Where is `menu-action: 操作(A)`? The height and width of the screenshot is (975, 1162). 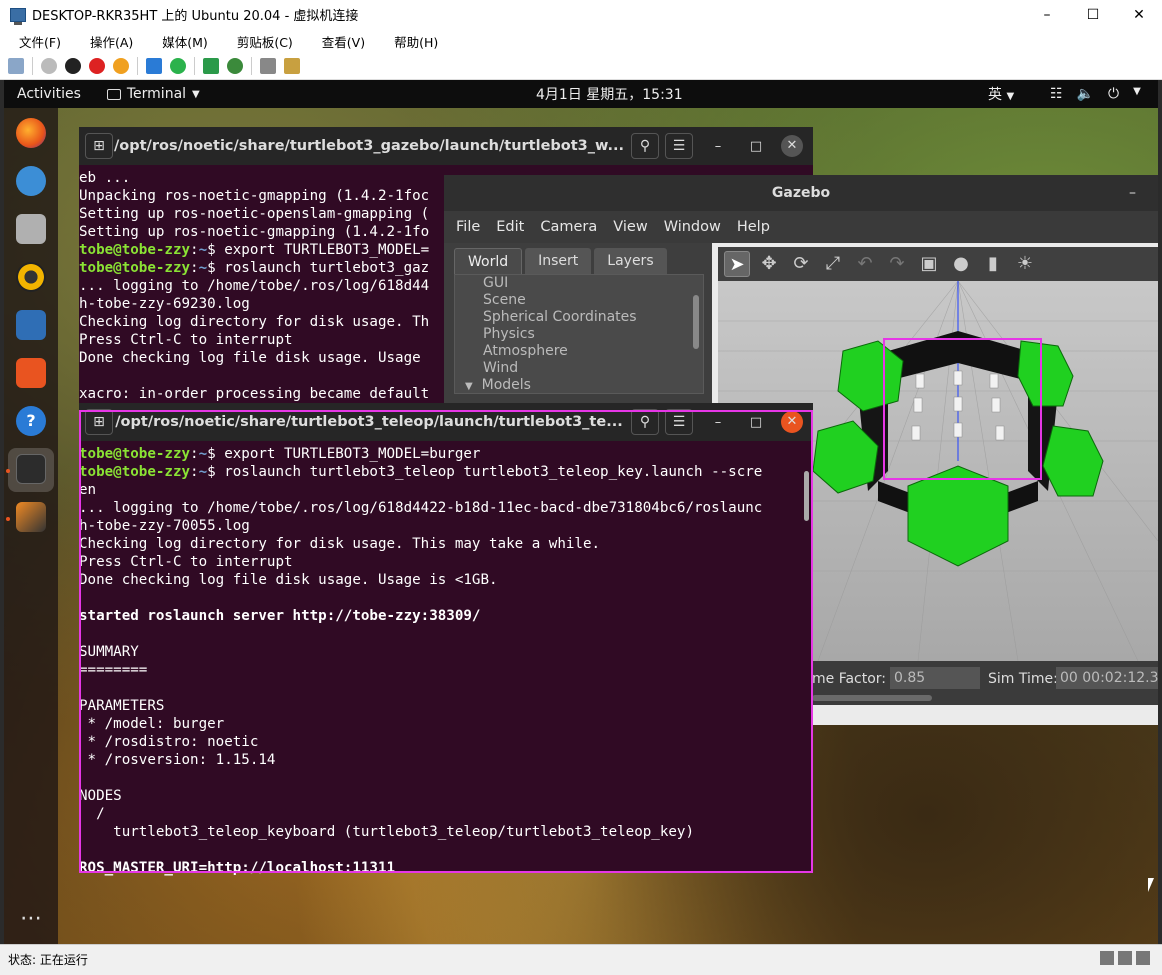 menu-action: 操作(A) is located at coordinates (111, 41).